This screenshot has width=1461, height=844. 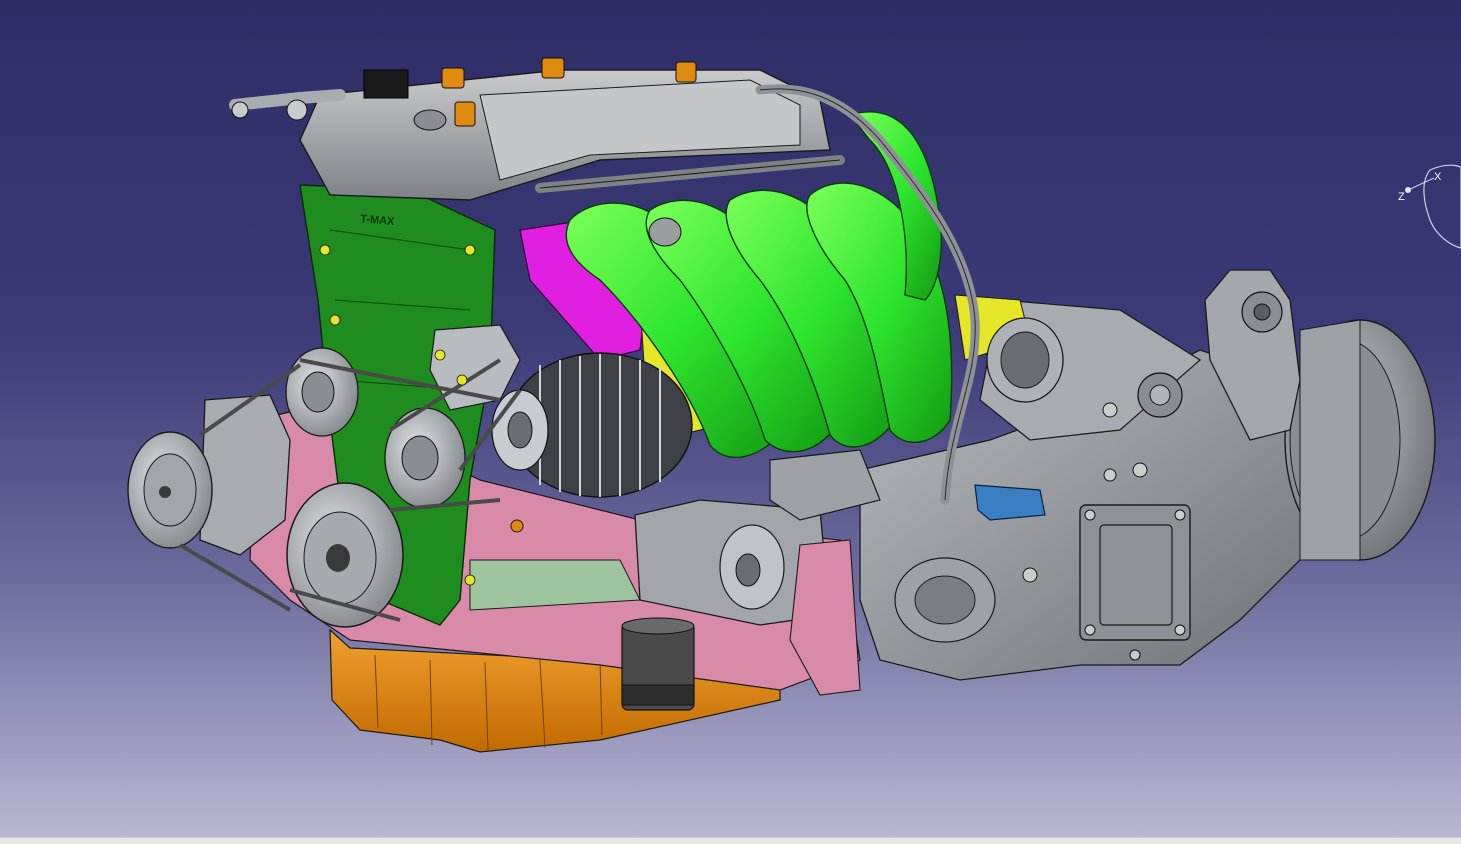 I want to click on speed-sensor, so click(x=1010, y=502).